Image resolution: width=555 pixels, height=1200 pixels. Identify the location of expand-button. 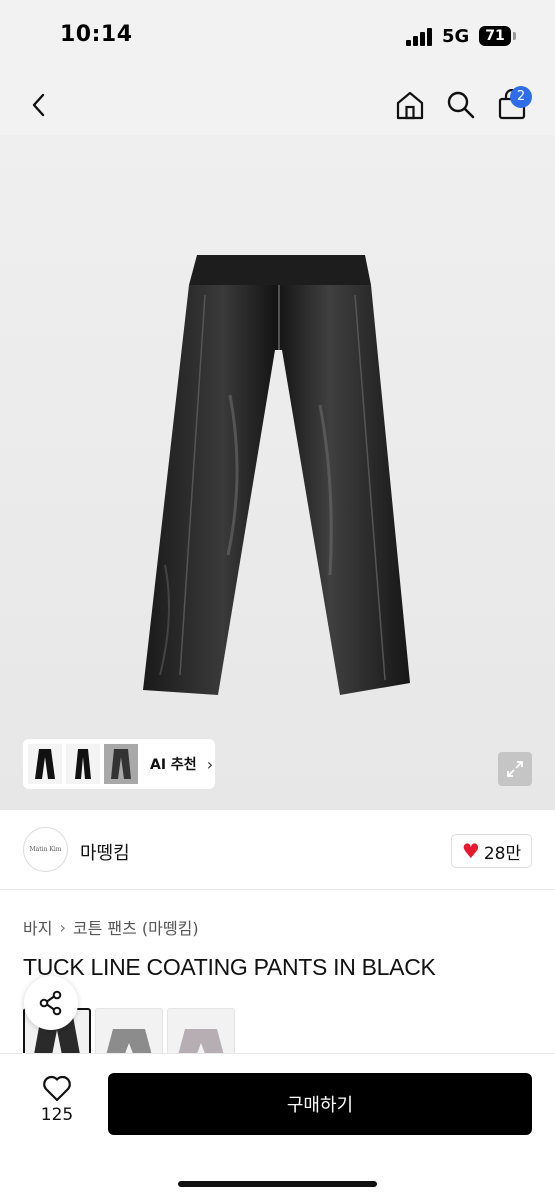
(515, 769).